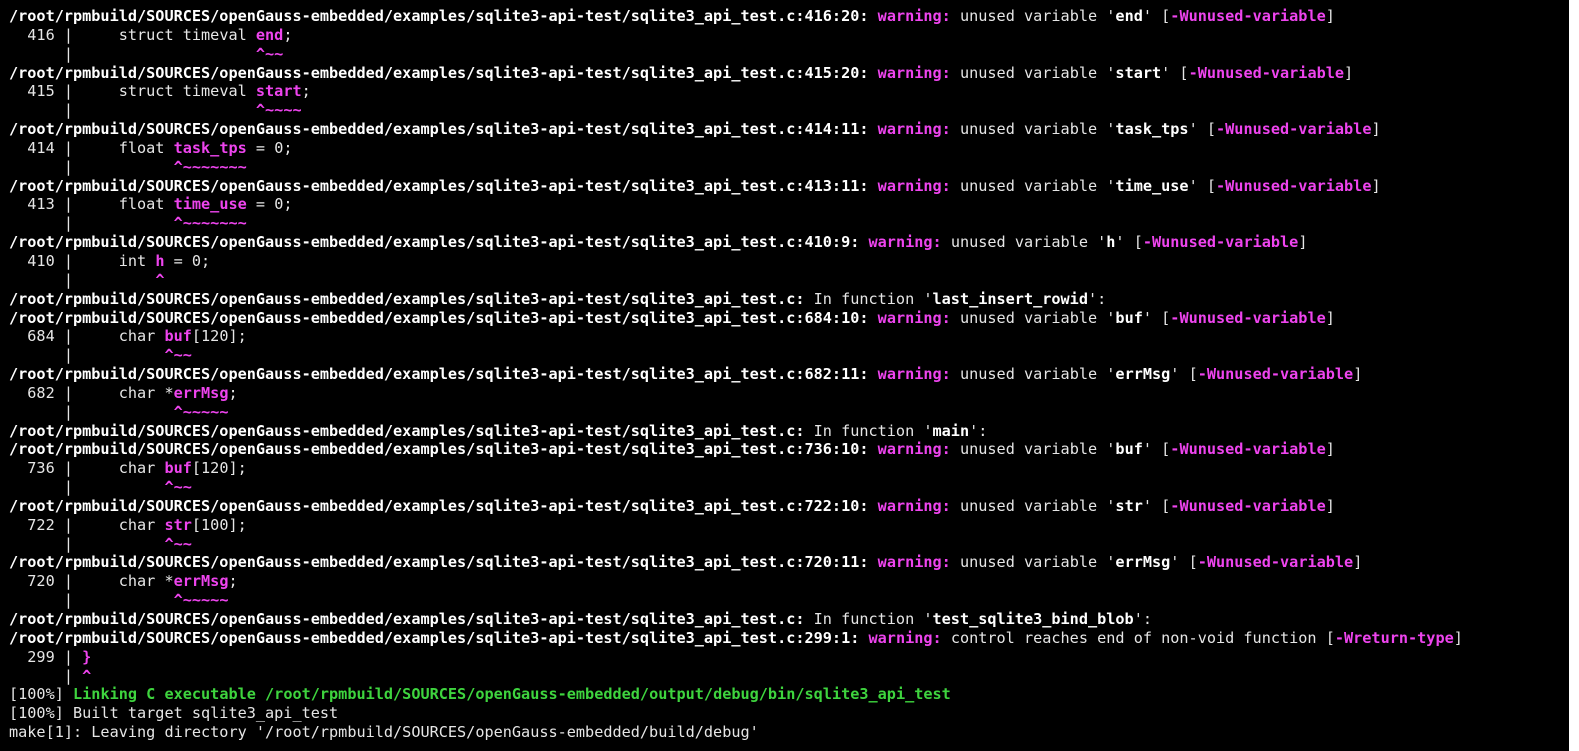 The height and width of the screenshot is (751, 1579). I want to click on terminal-line: | ^~~, so click(794, 487).